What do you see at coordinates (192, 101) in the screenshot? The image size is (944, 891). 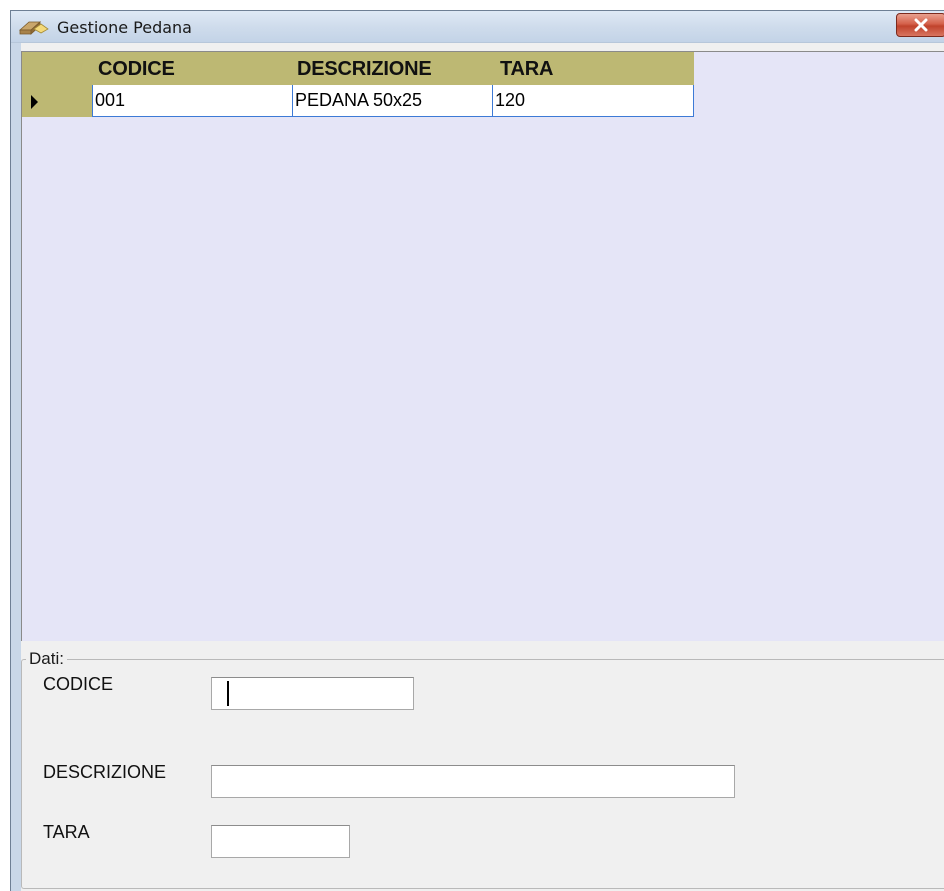 I see `cell-codice: 001` at bounding box center [192, 101].